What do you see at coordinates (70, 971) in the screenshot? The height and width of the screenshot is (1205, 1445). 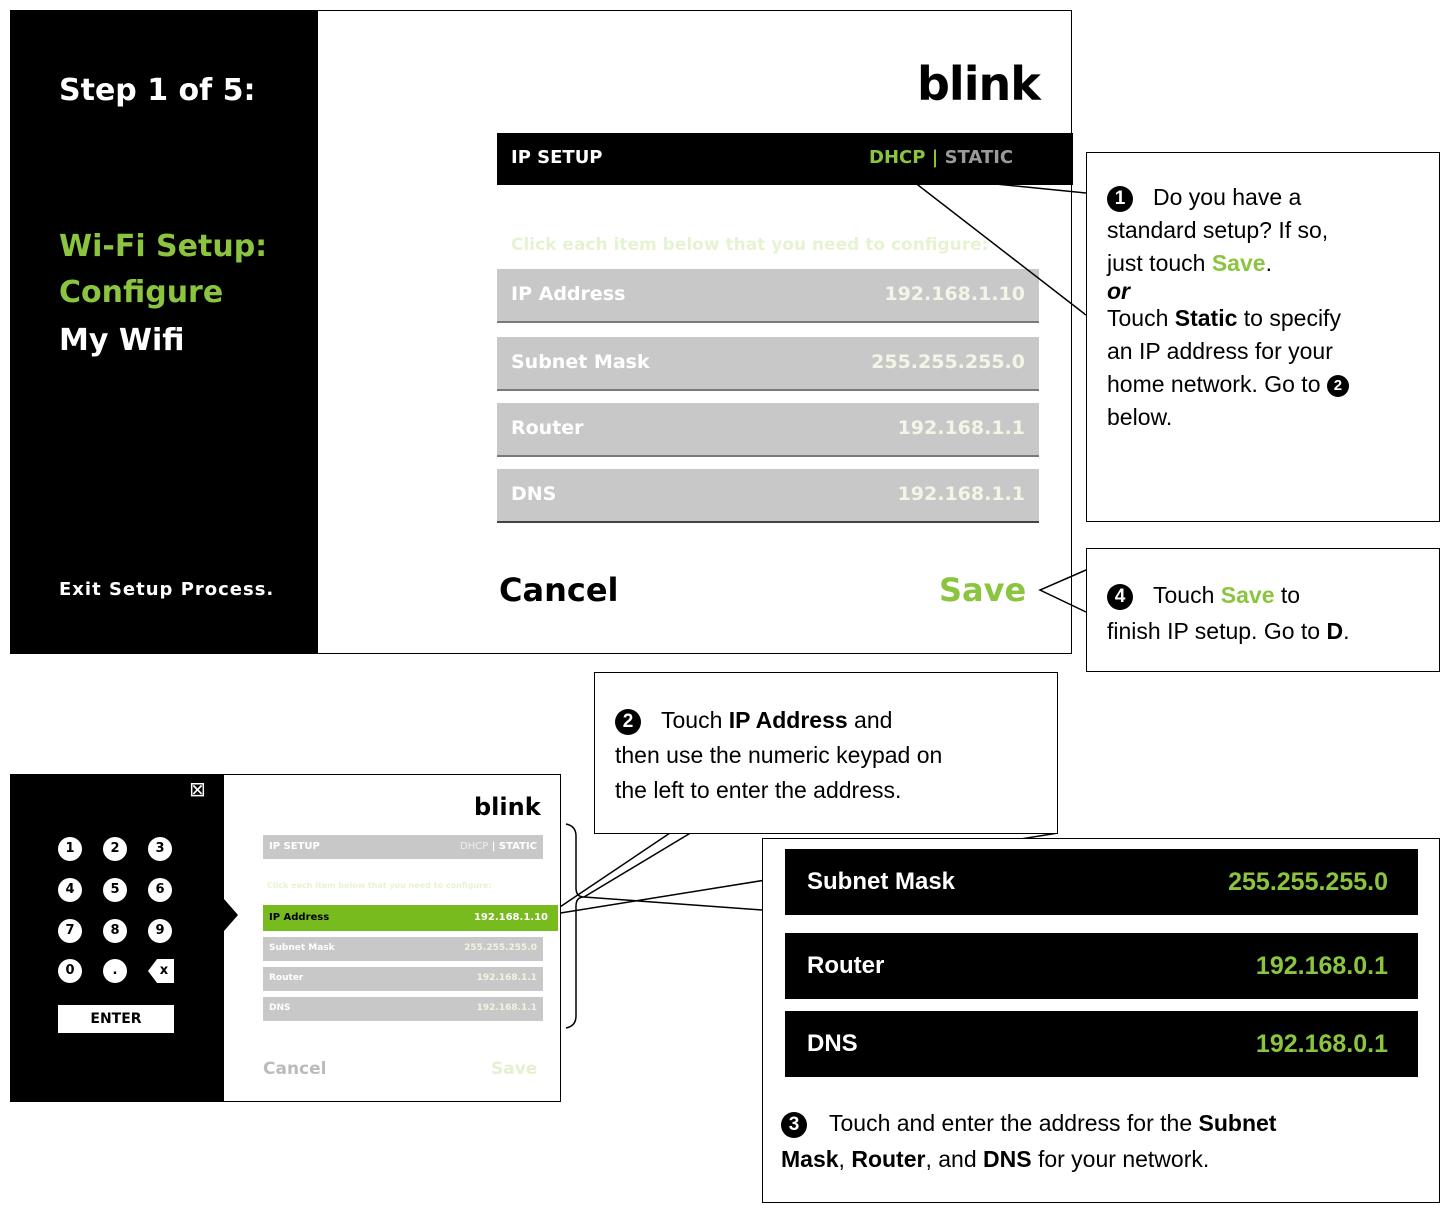 I see `key-0: 0` at bounding box center [70, 971].